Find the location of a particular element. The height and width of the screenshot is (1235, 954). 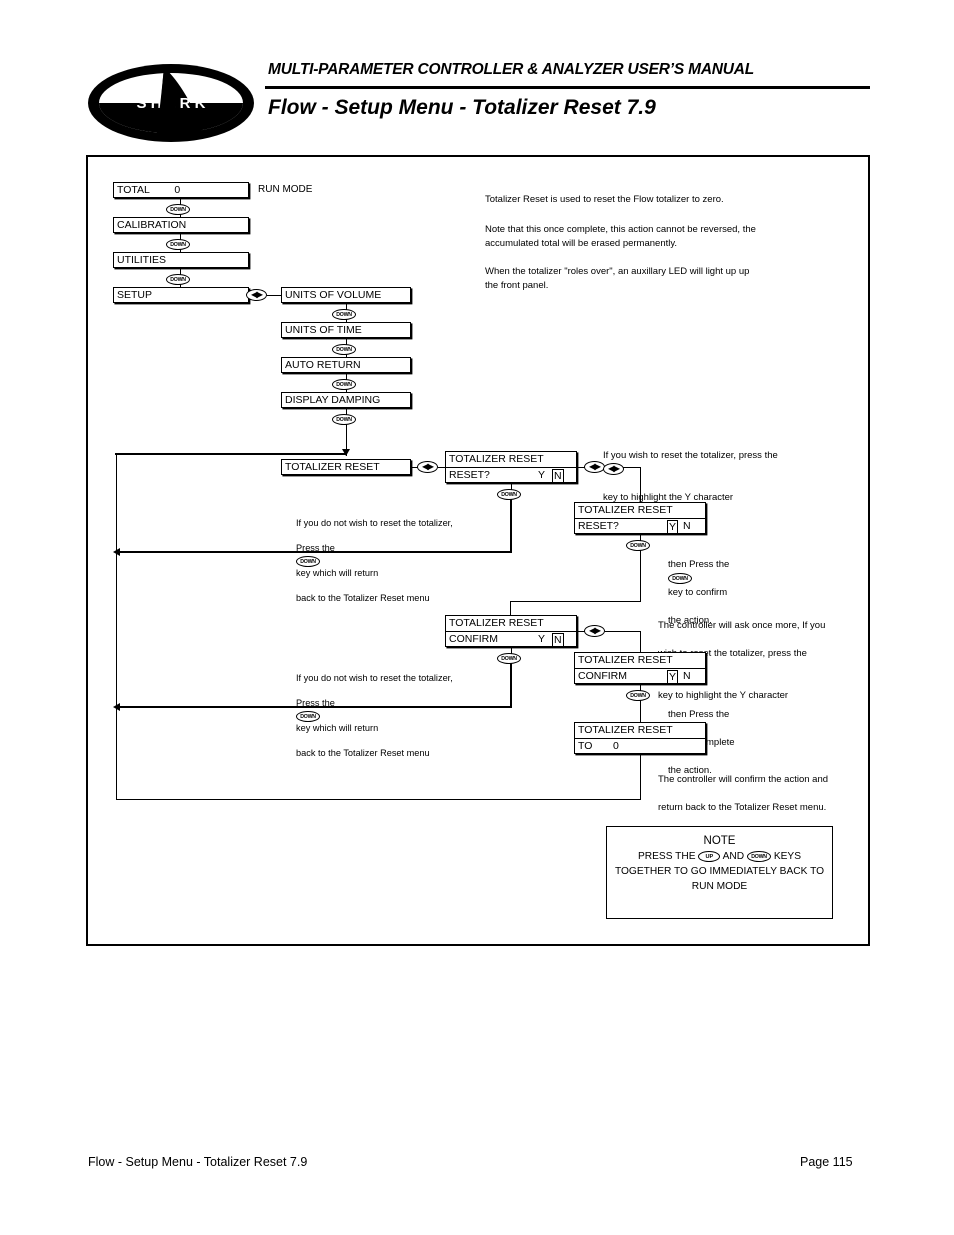

menu-label-totalizer-reset: TOTALIZER RESET is located at coordinates (332, 467).